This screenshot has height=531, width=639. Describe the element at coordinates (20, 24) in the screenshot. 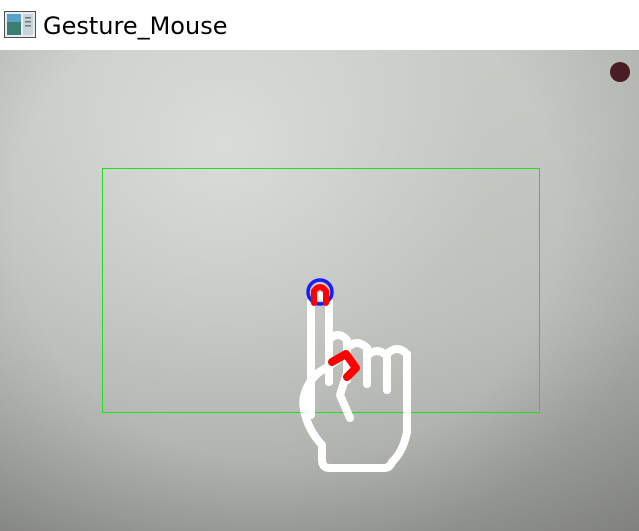

I see `app-window-icon` at that location.